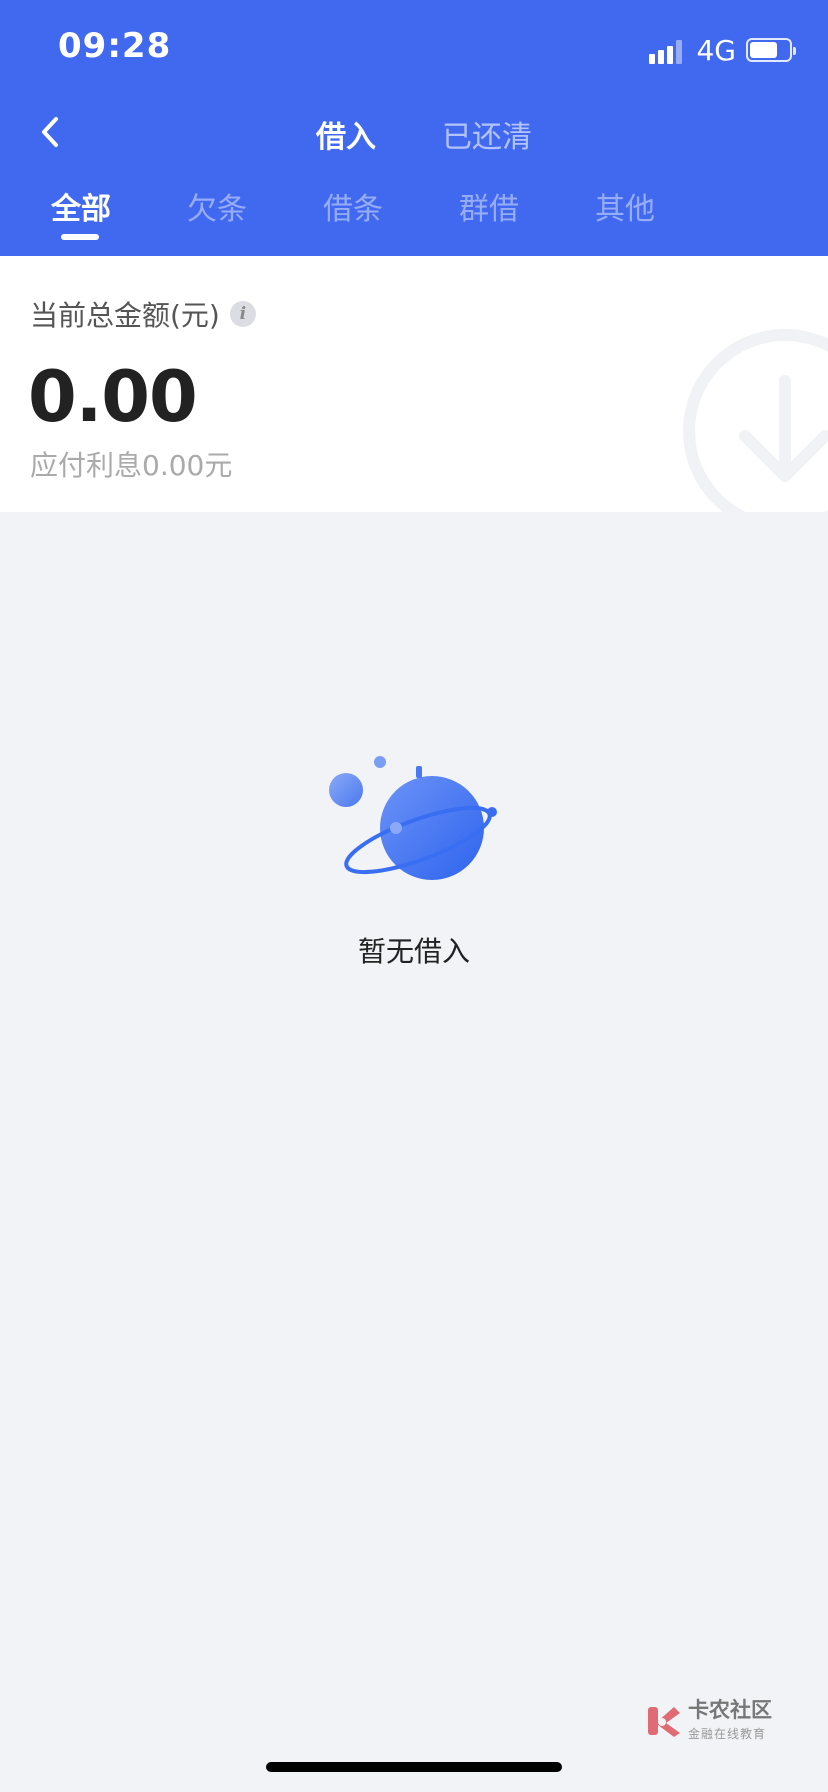  What do you see at coordinates (763, 50) in the screenshot?
I see `battery-fill` at bounding box center [763, 50].